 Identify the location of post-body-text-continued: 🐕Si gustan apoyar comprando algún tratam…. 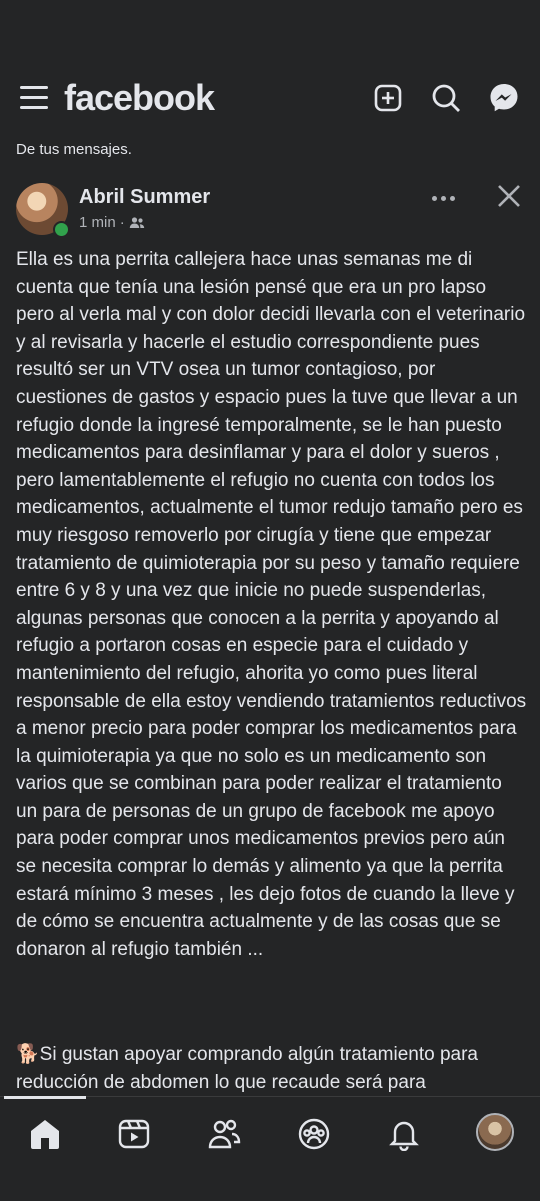
(247, 1068).